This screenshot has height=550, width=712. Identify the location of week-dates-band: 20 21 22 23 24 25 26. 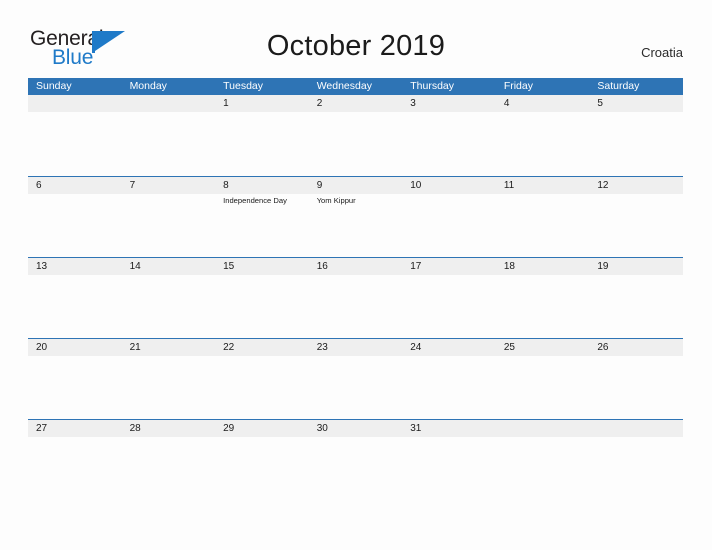
(355, 347).